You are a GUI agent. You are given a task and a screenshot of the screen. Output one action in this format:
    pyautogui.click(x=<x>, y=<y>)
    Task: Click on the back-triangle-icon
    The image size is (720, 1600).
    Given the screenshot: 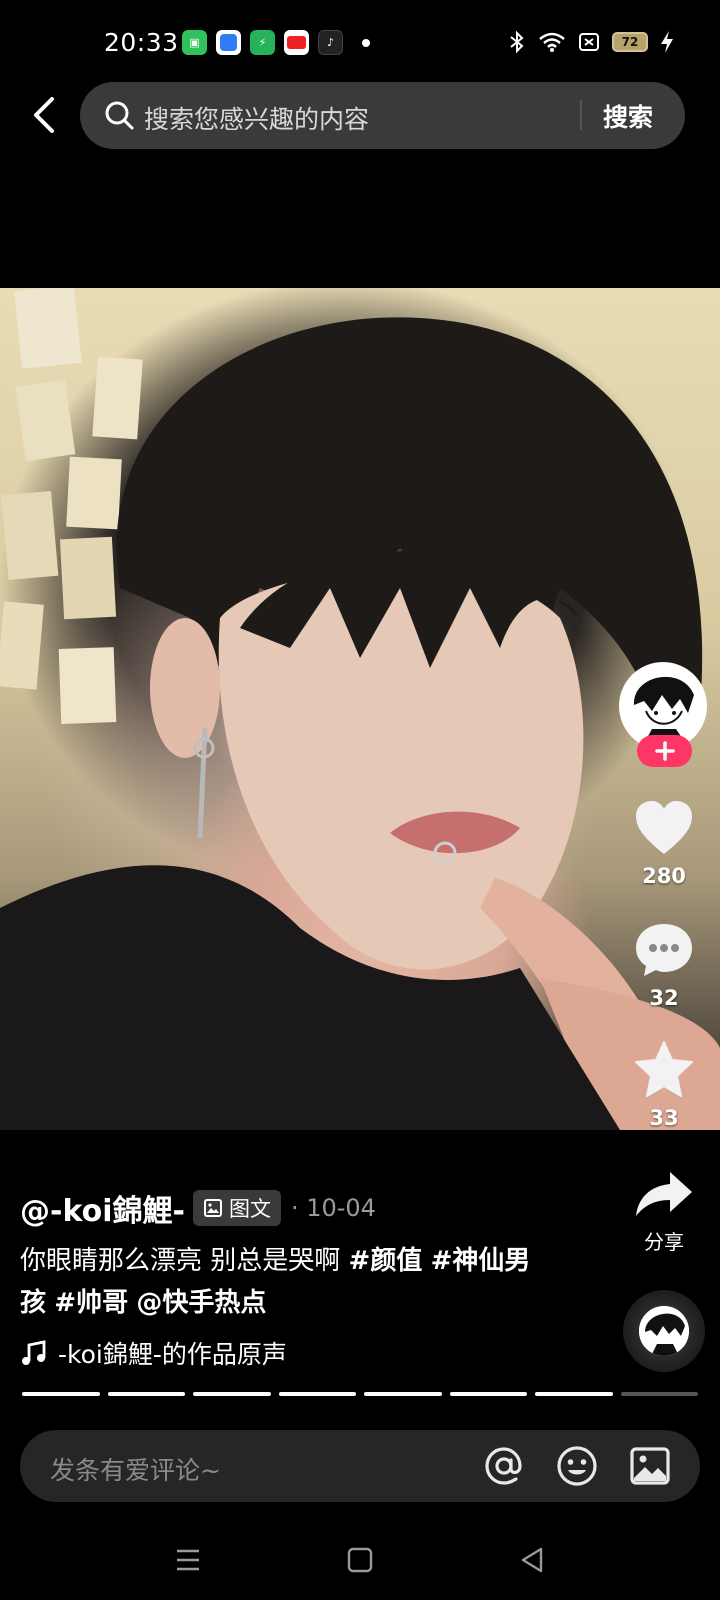 What is the action you would take?
    pyautogui.click(x=532, y=1560)
    